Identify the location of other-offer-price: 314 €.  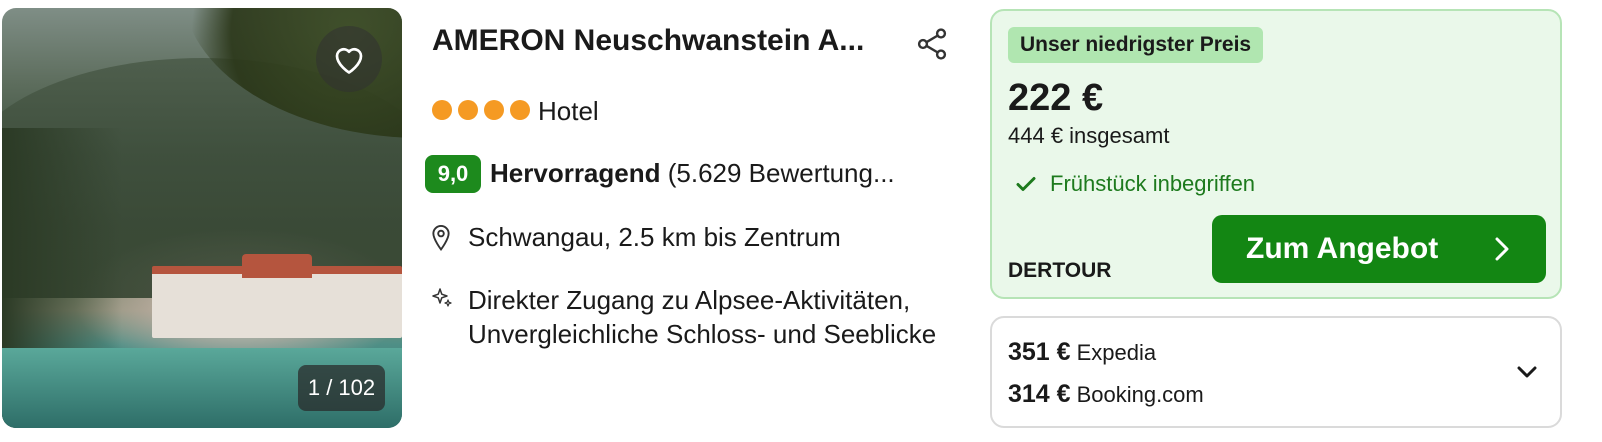
(1039, 394).